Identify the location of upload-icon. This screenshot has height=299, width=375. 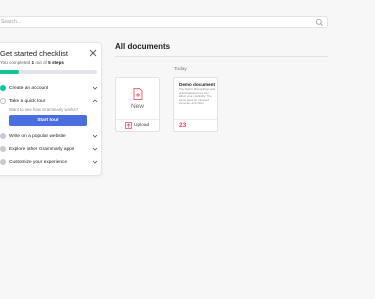
(128, 125).